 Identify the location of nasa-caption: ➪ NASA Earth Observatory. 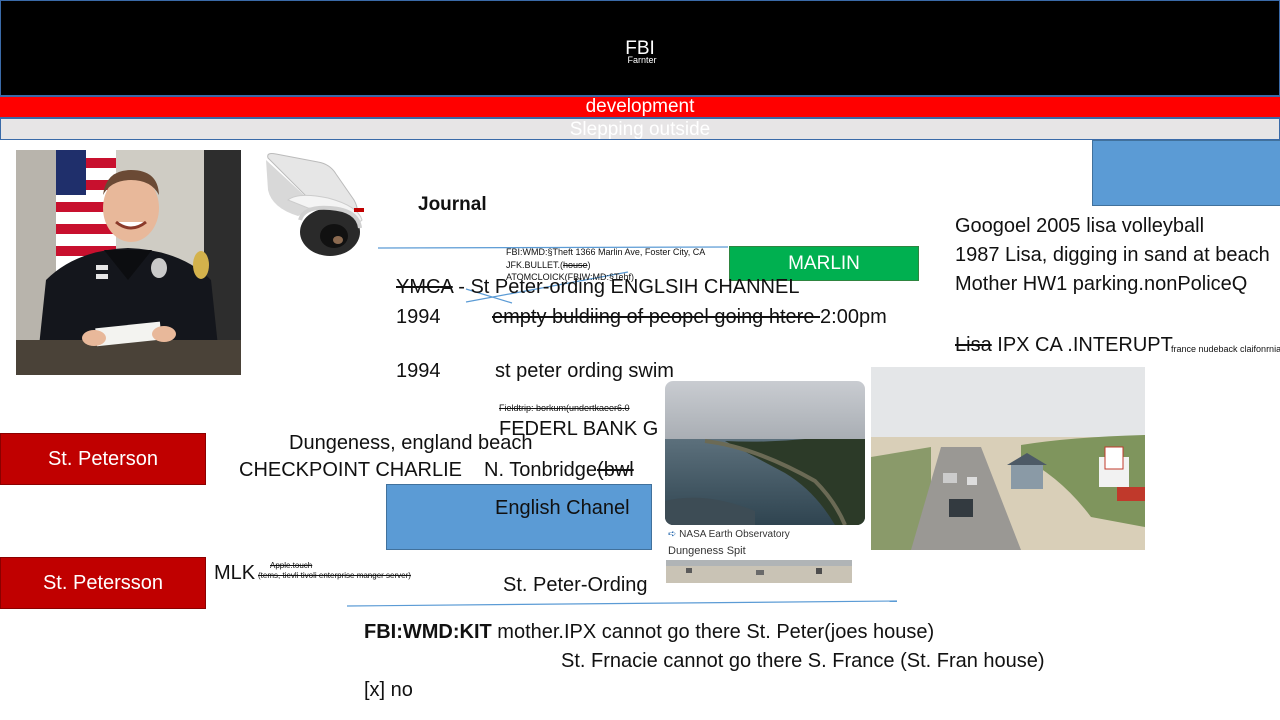
(729, 534).